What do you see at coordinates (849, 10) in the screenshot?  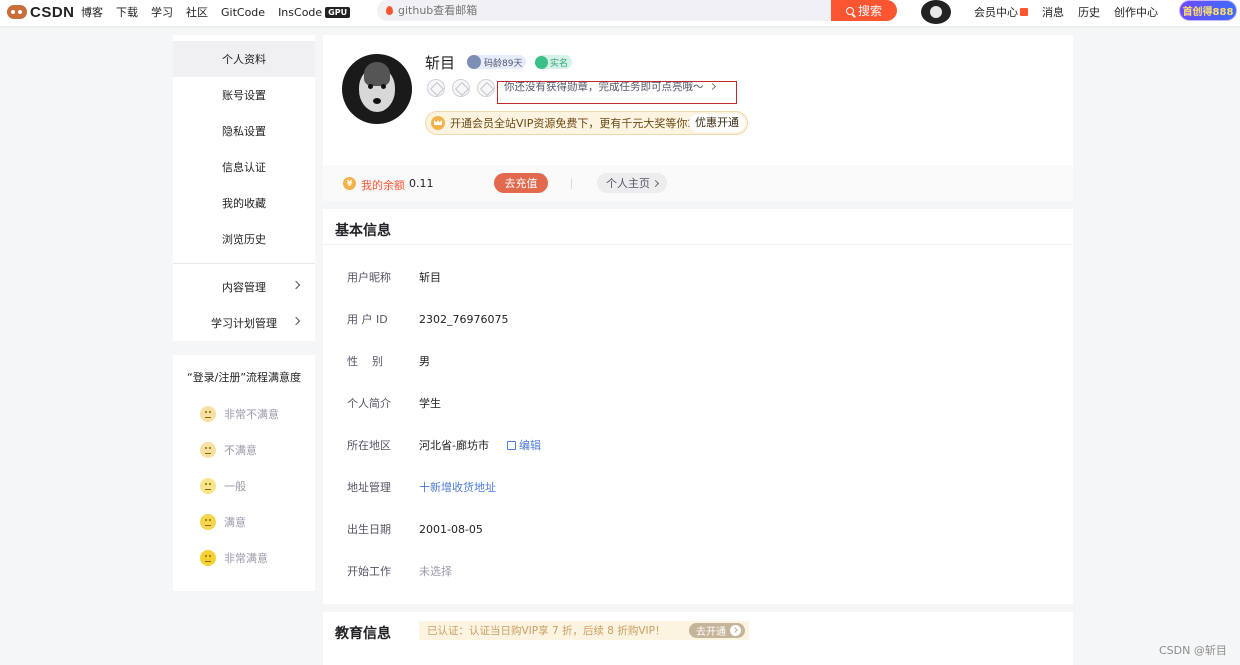 I see `search-icon` at bounding box center [849, 10].